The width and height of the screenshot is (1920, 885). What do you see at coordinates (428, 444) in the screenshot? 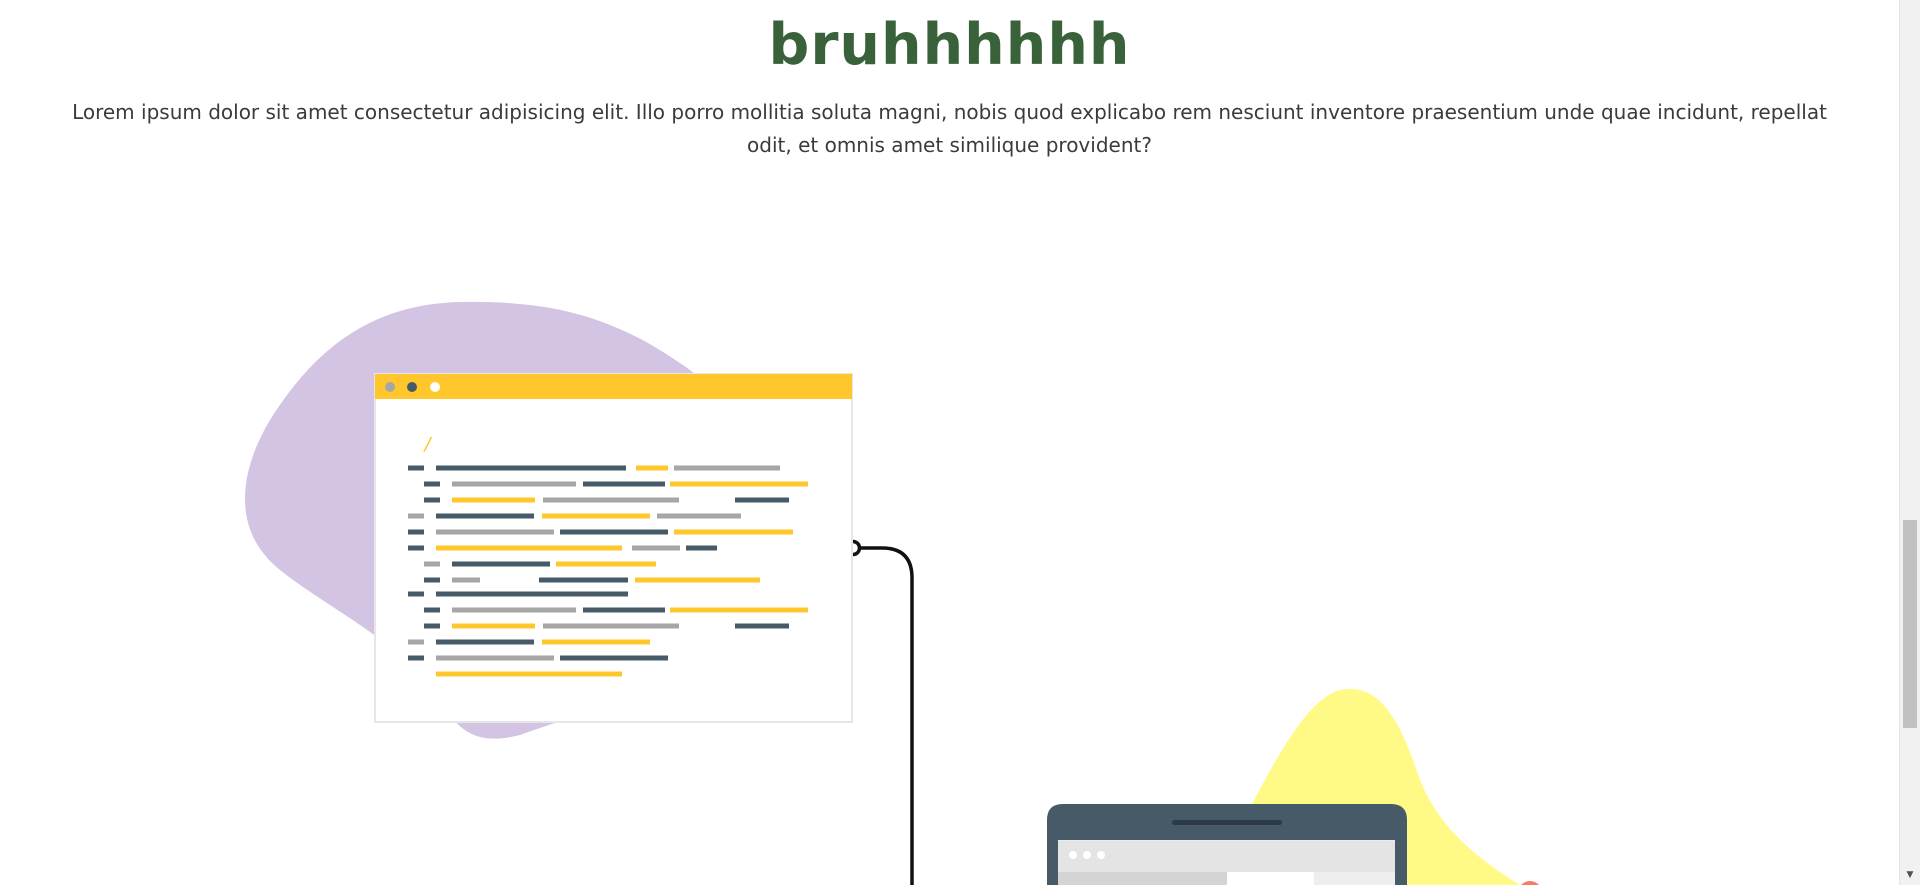
I see `code-slash: /` at bounding box center [428, 444].